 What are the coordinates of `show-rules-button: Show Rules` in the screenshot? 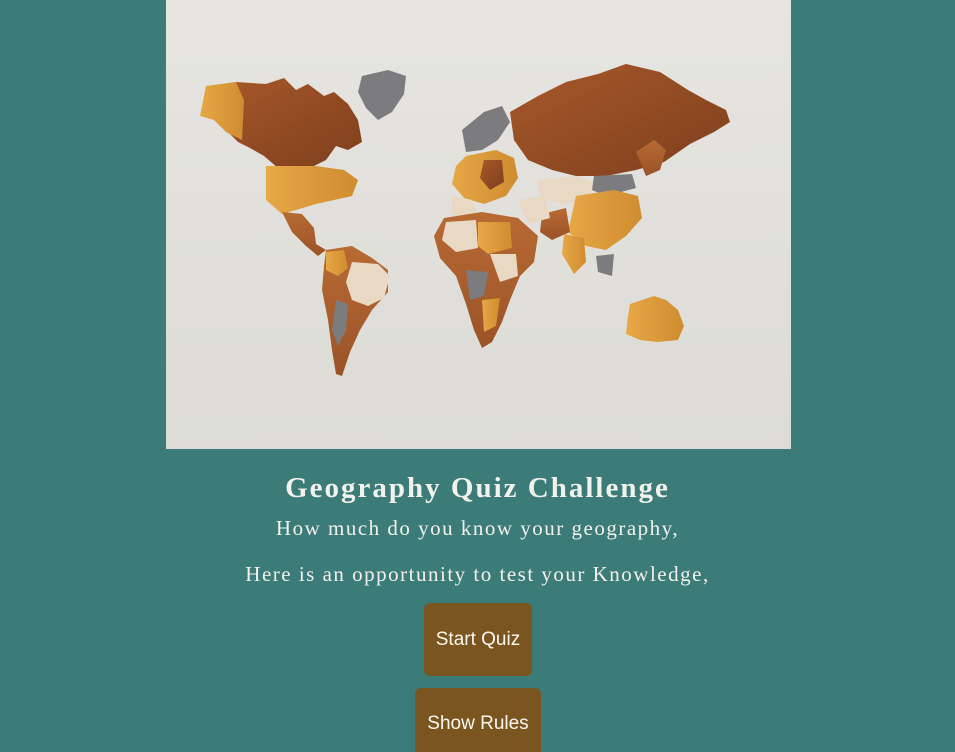 It's located at (478, 720).